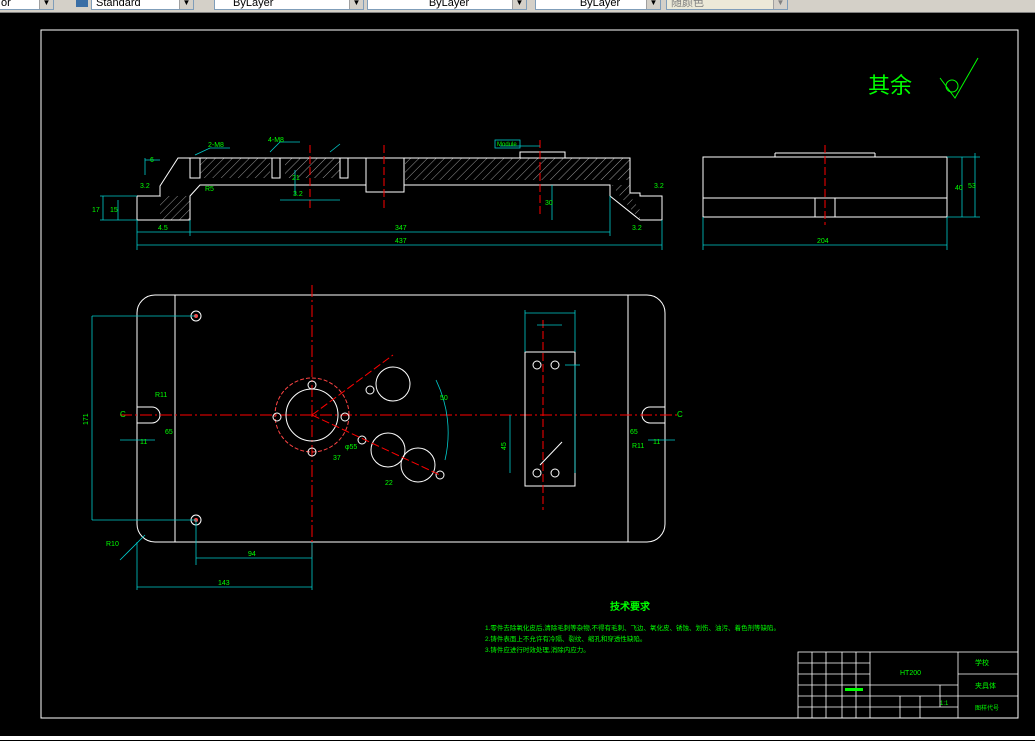 This screenshot has width=1035, height=741. Describe the element at coordinates (982, 662) in the screenshot. I see `company-cell: 学校` at that location.